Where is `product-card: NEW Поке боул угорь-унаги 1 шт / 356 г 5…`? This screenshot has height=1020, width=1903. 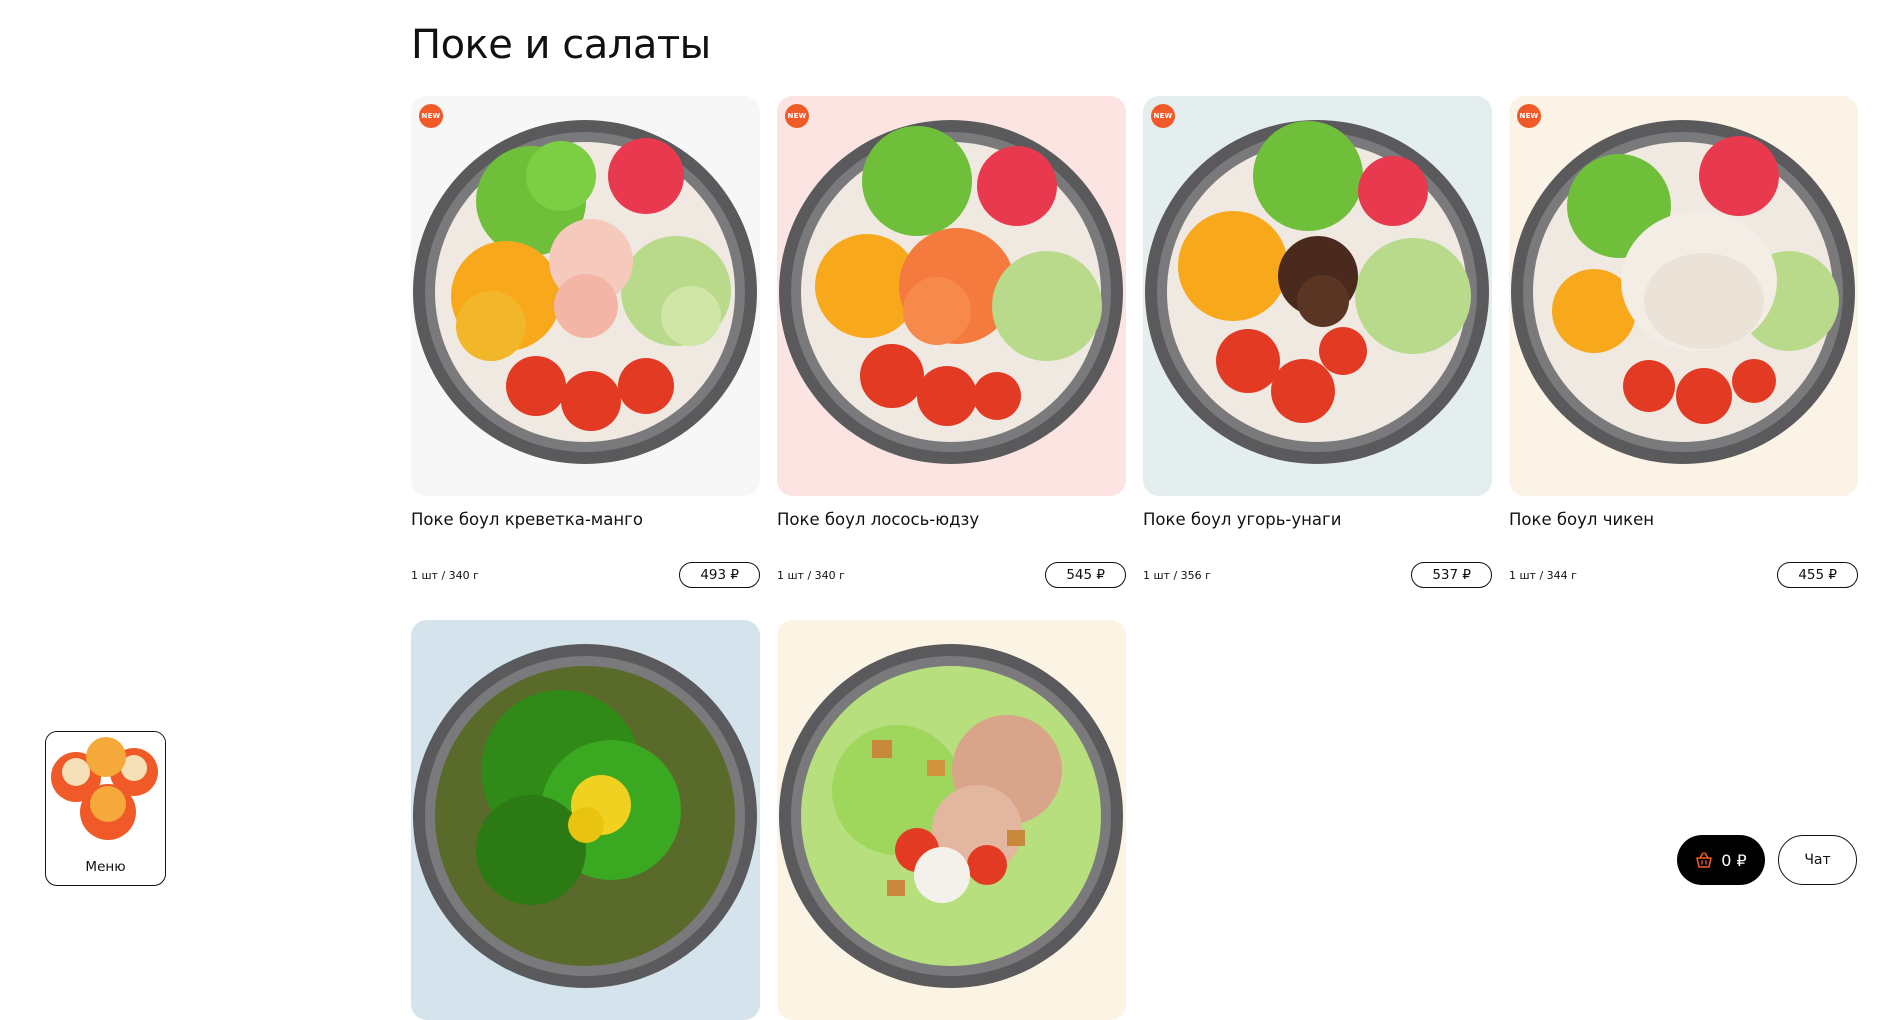 product-card: NEW Поке боул угорь-унаги 1 шт / 356 г 5… is located at coordinates (1317, 342).